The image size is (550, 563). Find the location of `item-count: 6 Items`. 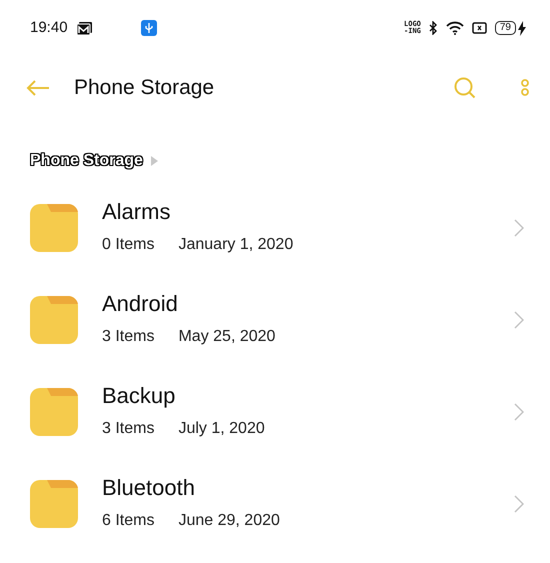

item-count: 6 Items is located at coordinates (128, 521).